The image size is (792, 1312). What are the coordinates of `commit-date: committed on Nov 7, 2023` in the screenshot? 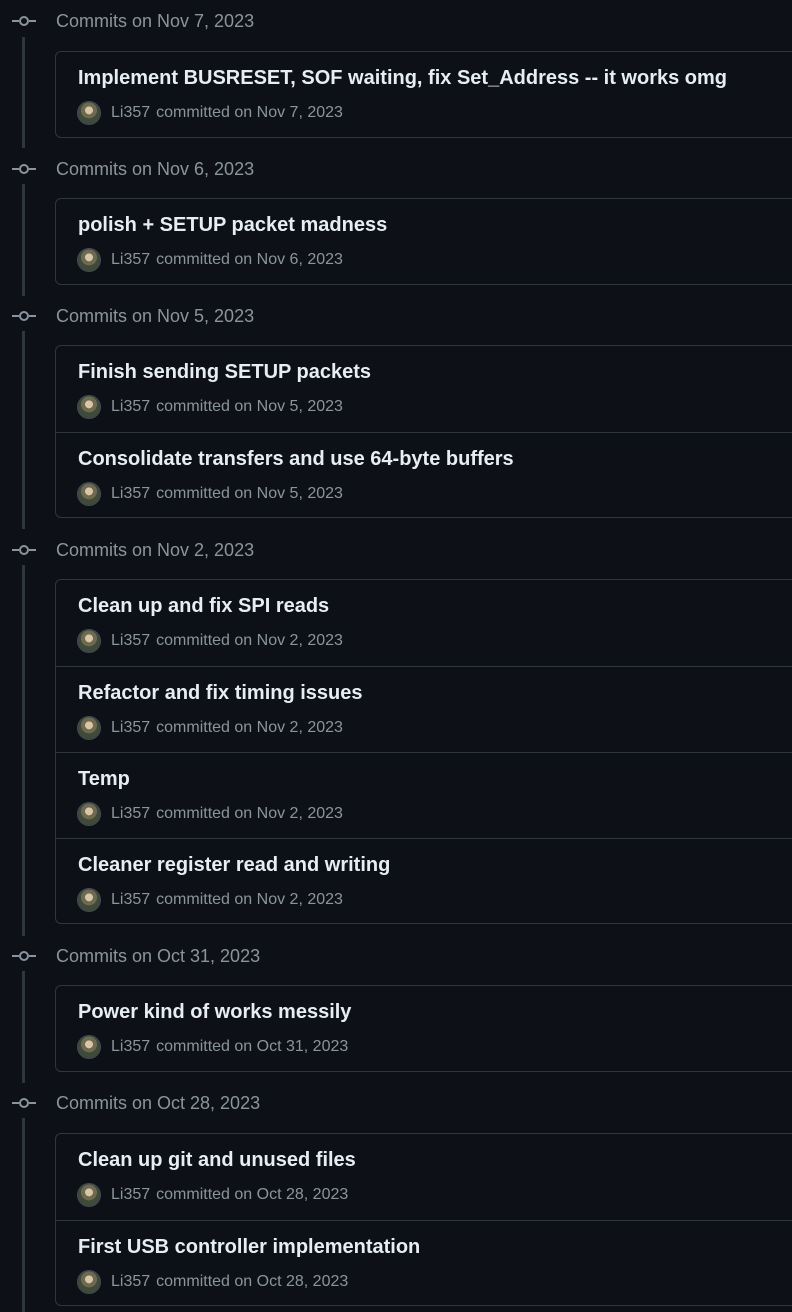 It's located at (249, 112).